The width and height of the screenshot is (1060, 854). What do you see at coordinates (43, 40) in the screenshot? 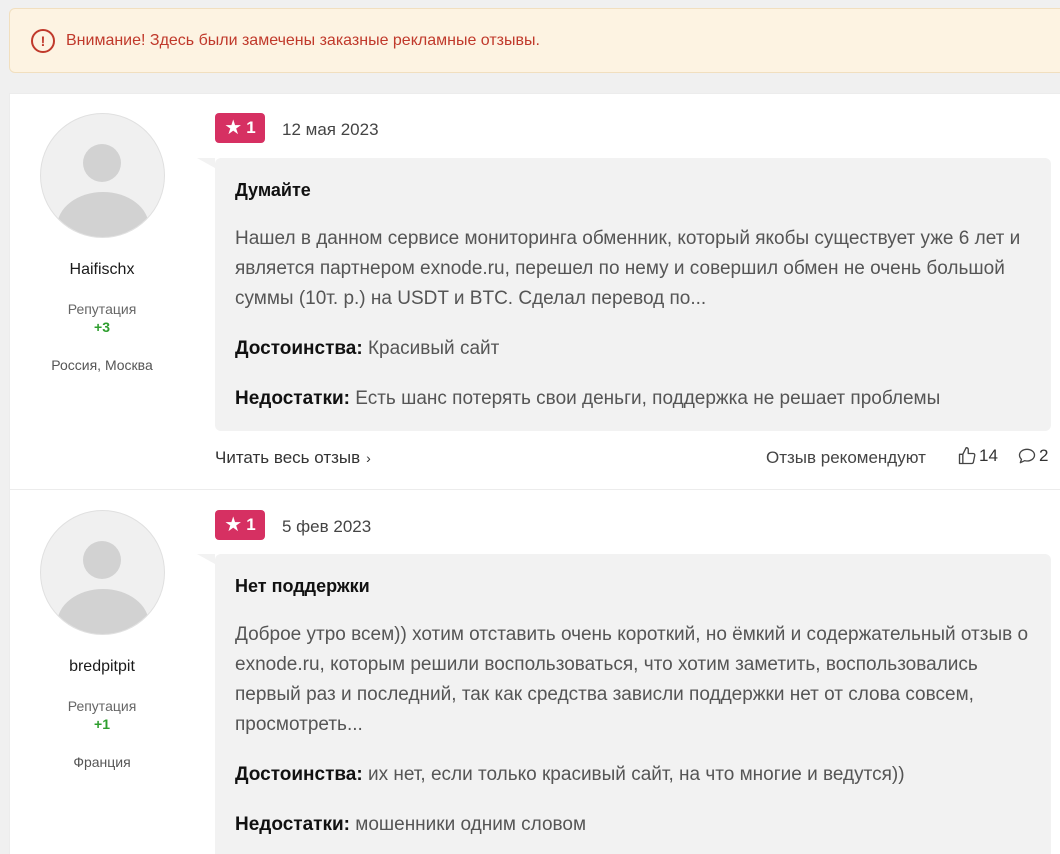
I see `exclamation-circle-icon: !` at bounding box center [43, 40].